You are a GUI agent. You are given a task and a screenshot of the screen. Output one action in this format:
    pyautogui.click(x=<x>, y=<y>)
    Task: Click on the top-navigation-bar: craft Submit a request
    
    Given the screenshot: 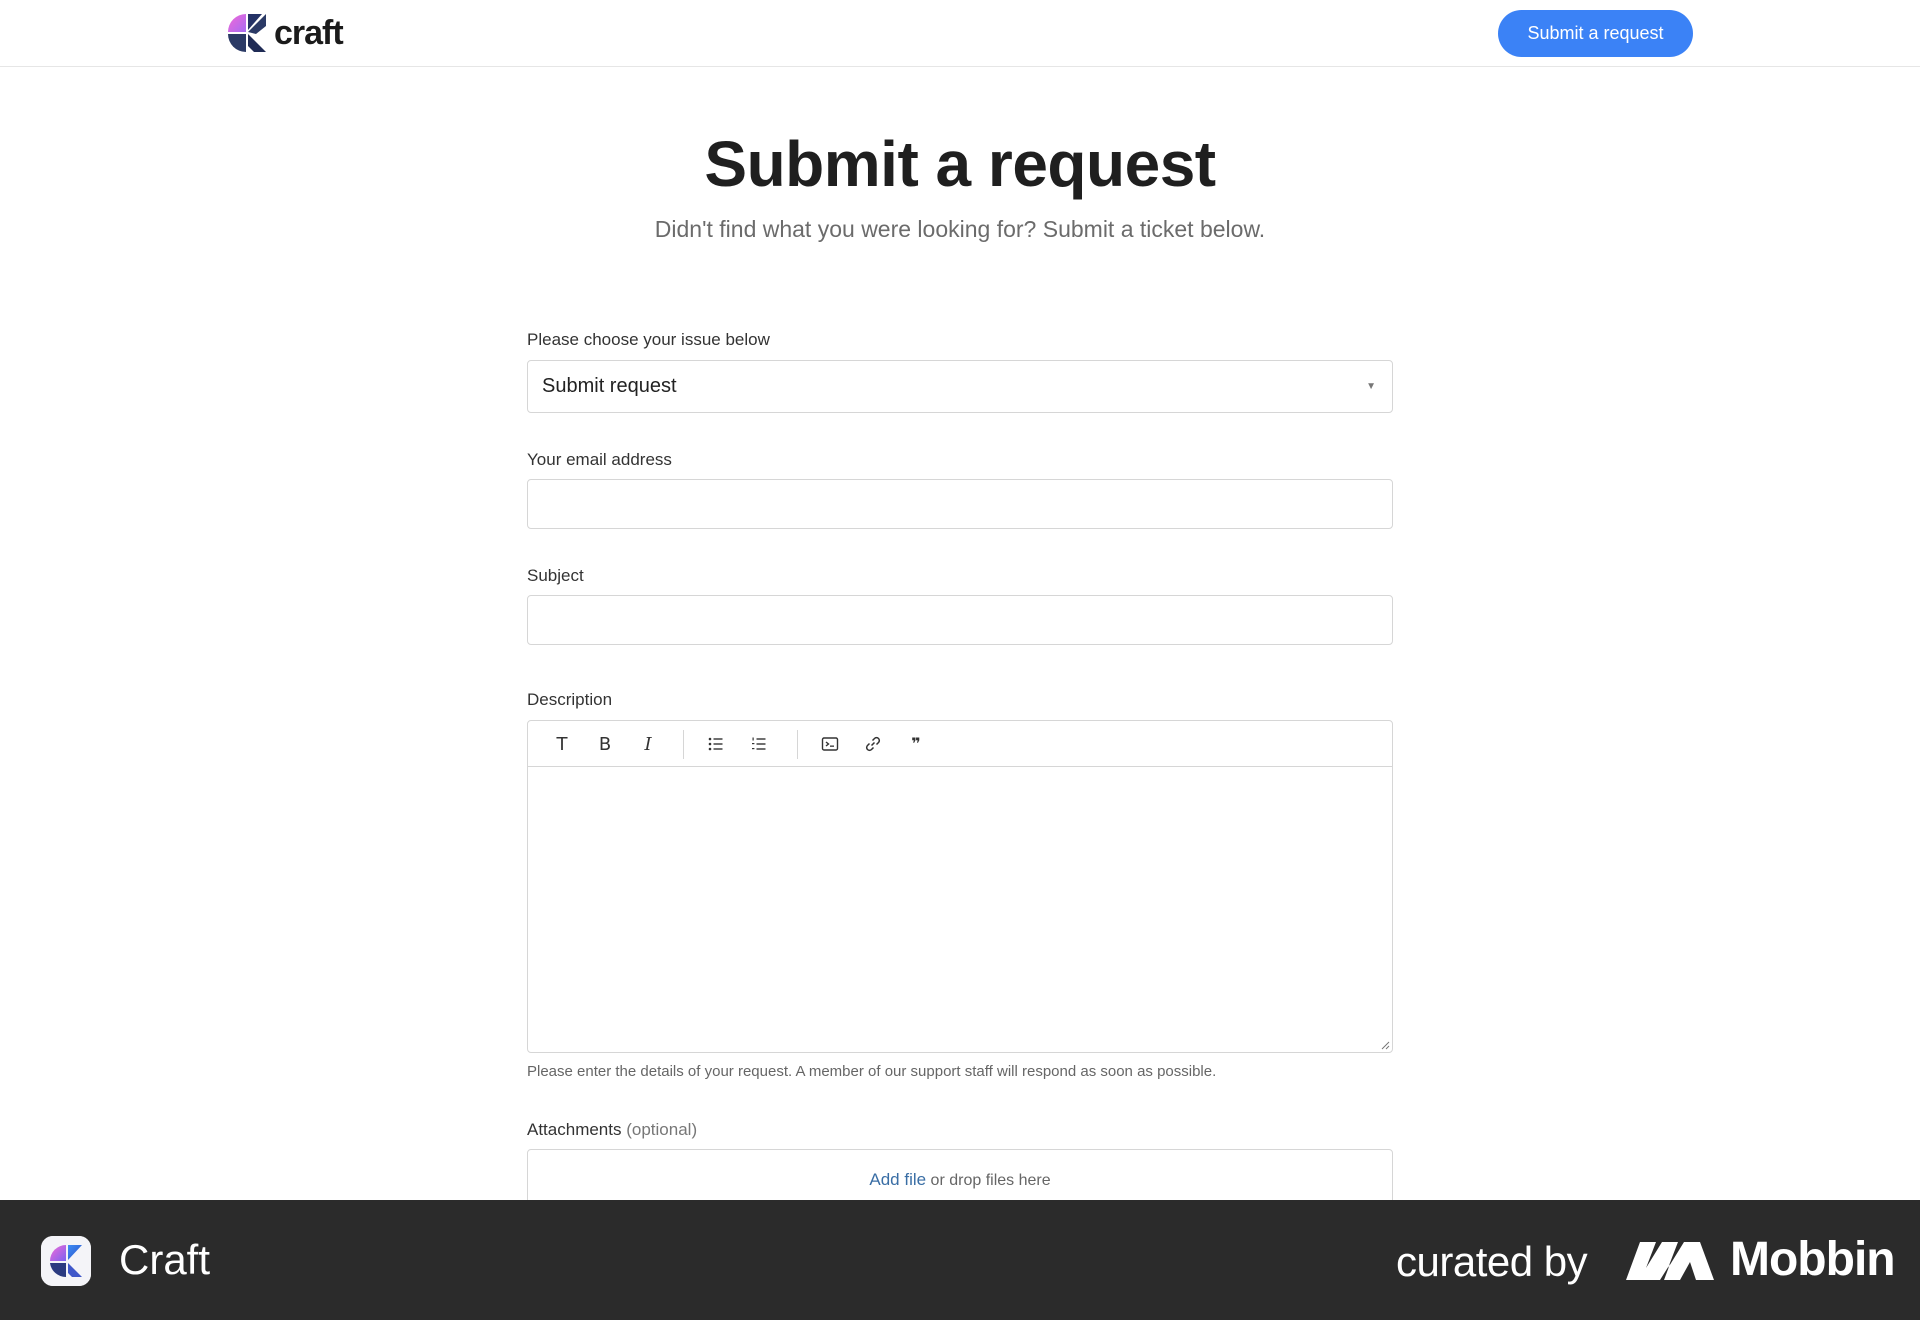 What is the action you would take?
    pyautogui.click(x=960, y=33)
    